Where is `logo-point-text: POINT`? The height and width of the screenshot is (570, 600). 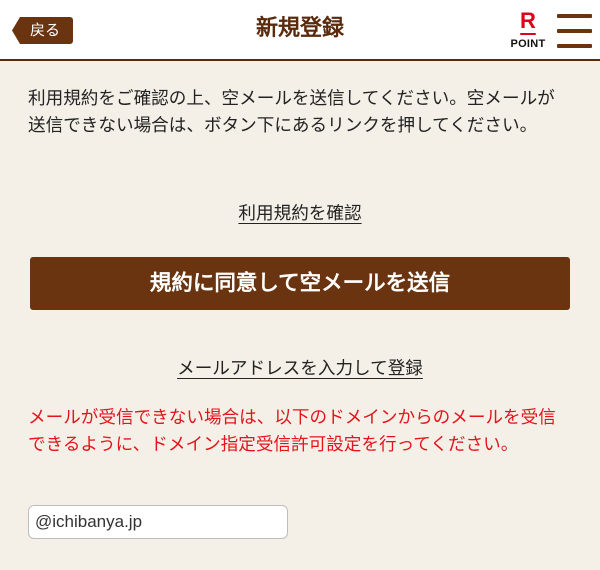 logo-point-text: POINT is located at coordinates (528, 44).